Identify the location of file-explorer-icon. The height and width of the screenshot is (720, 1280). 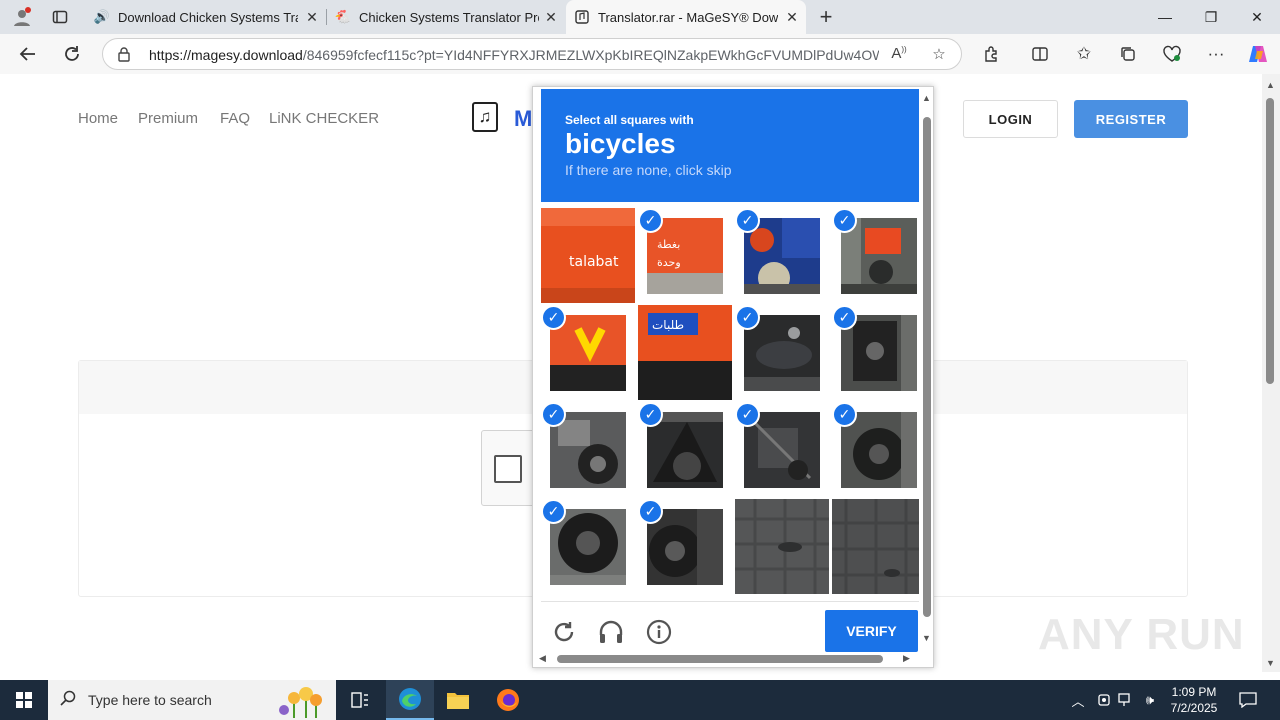
(458, 700).